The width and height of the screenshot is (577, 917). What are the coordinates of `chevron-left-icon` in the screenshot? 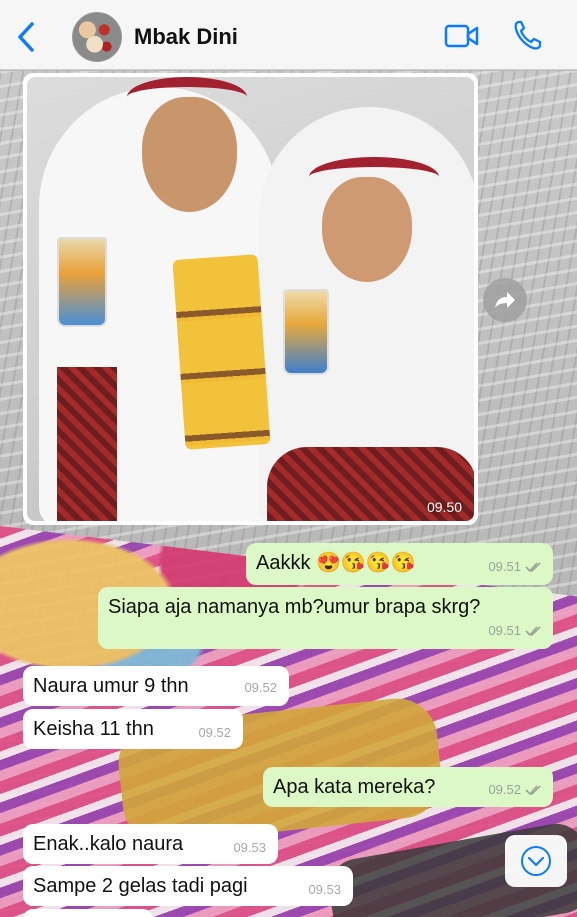 It's located at (26, 37).